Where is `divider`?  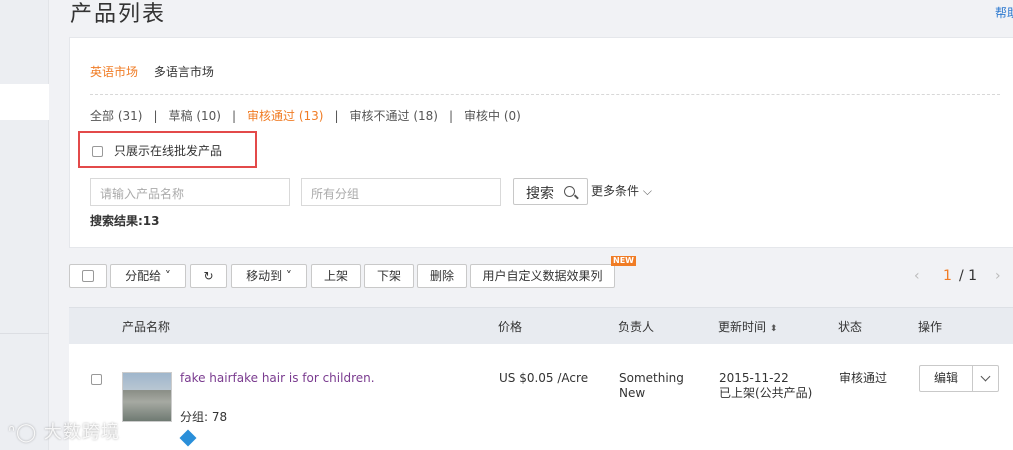
divider is located at coordinates (545, 94).